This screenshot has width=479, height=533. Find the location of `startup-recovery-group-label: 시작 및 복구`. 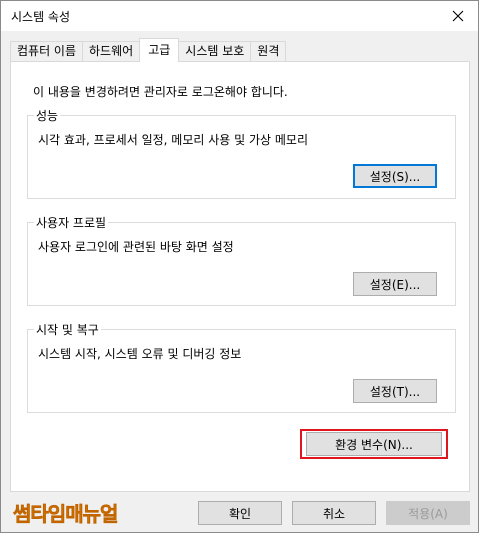

startup-recovery-group-label: 시작 및 복구 is located at coordinates (67, 329).